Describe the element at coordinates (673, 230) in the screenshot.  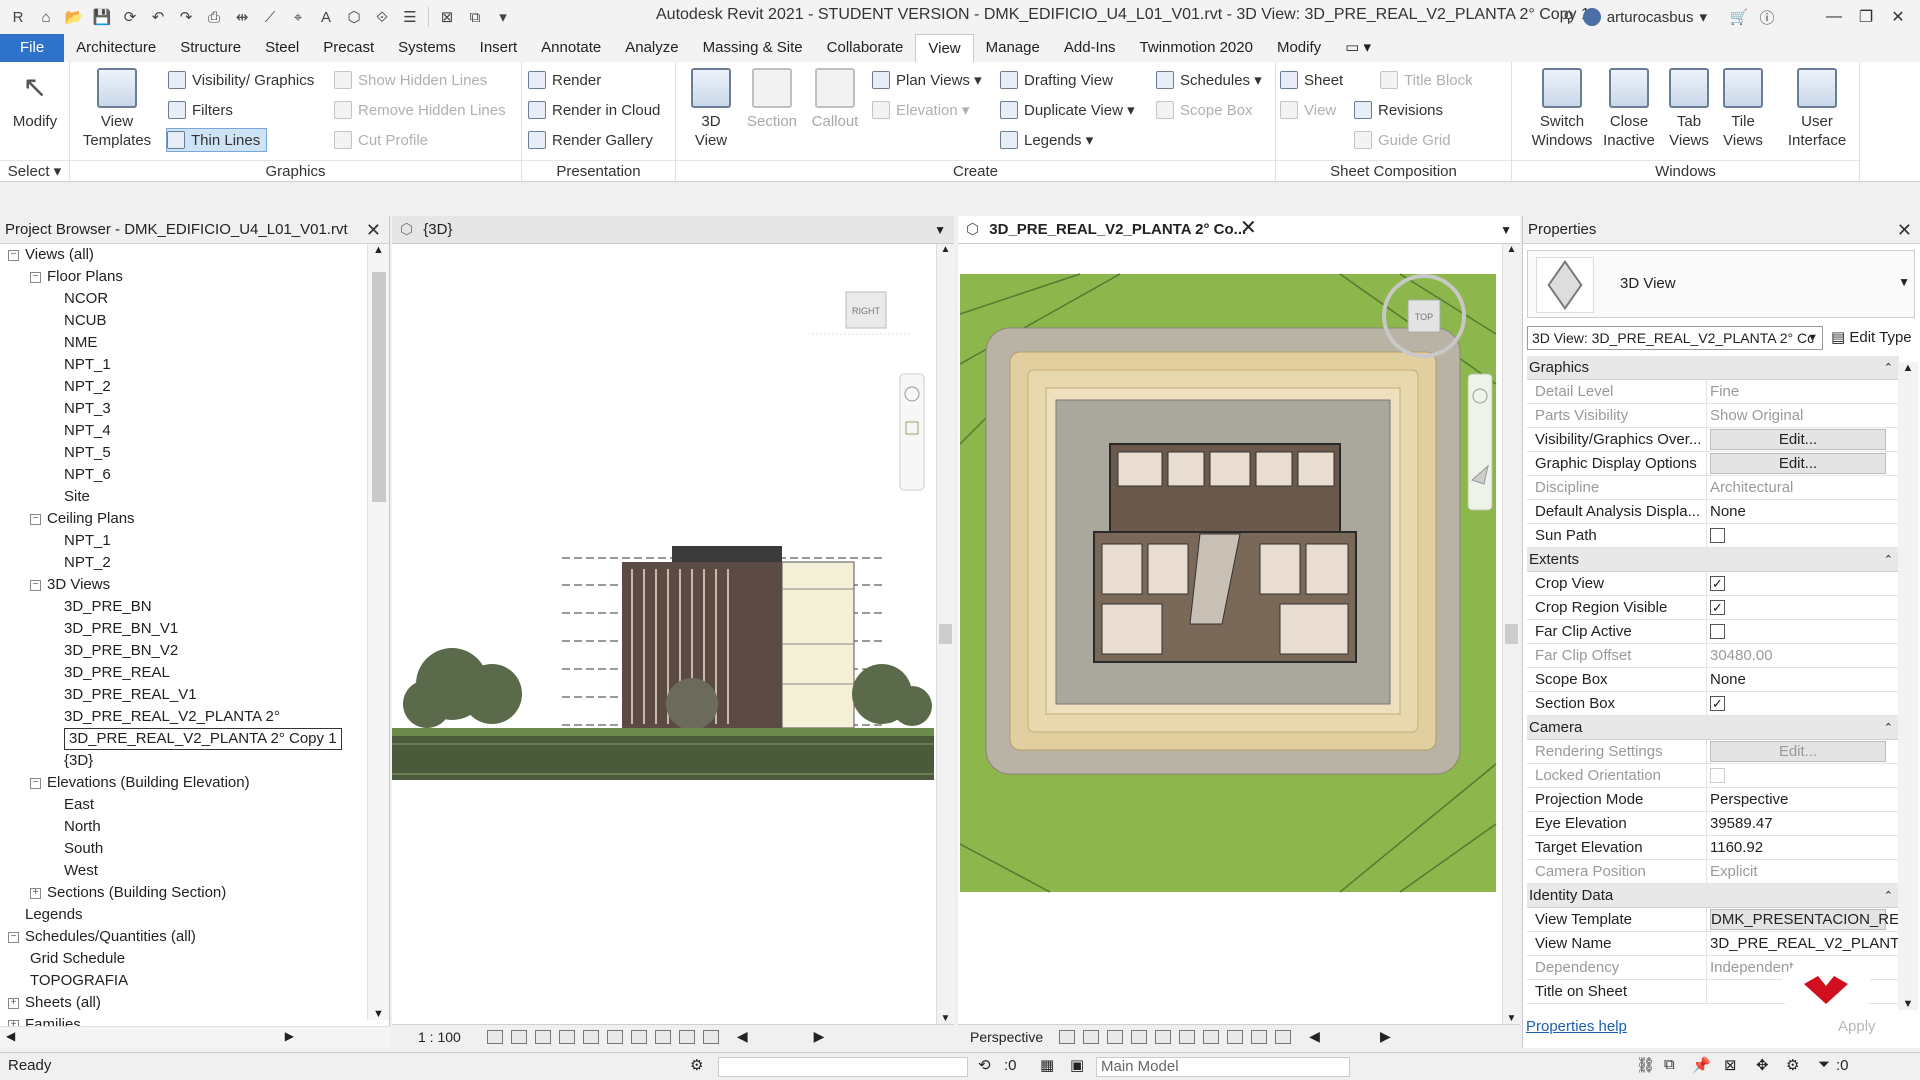
I see `view-tab-3d: ⬡ {3D} ▼` at that location.